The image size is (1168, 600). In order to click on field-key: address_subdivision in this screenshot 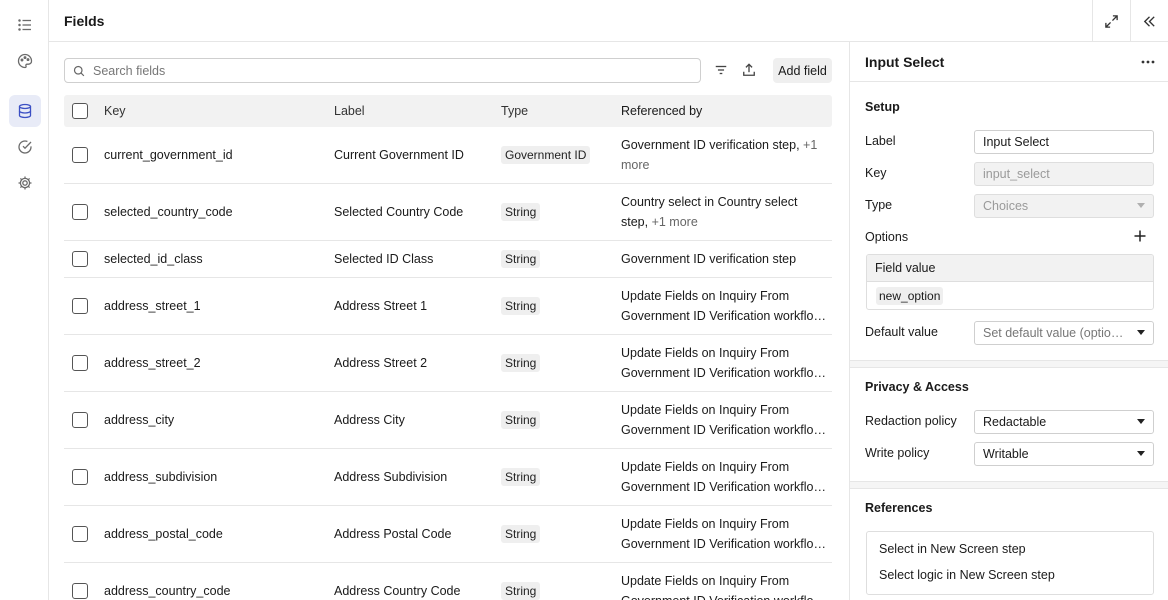, I will do `click(161, 477)`.